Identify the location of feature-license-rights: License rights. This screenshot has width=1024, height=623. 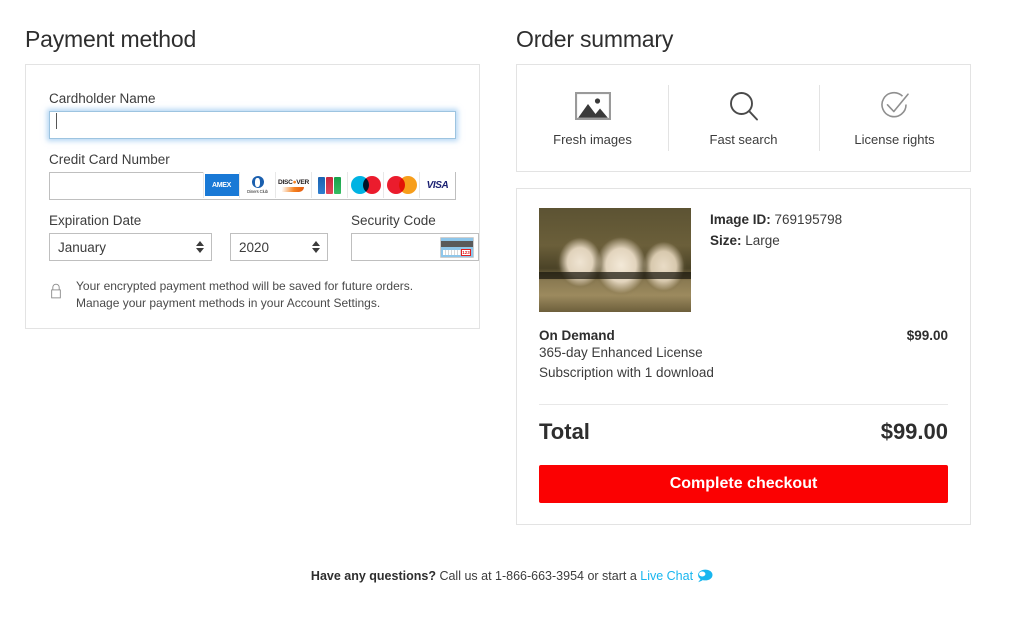
(894, 118).